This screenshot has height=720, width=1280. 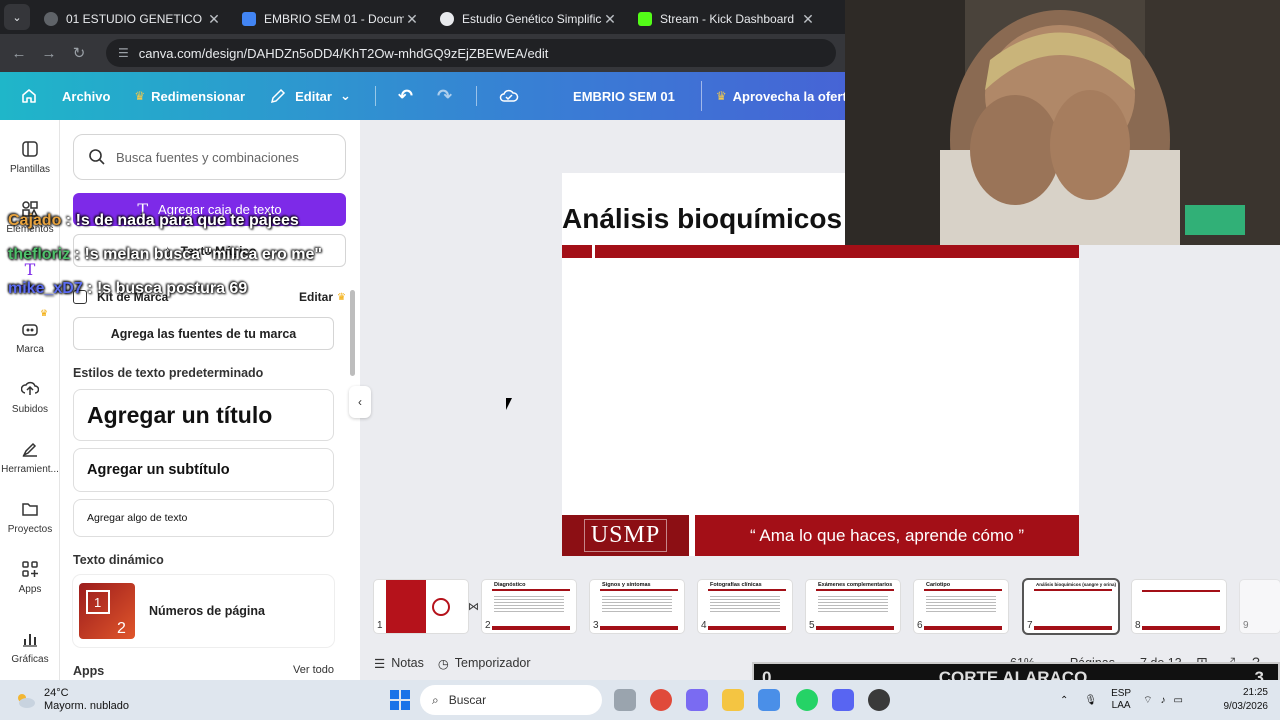 What do you see at coordinates (30, 569) in the screenshot?
I see `apps-icon` at bounding box center [30, 569].